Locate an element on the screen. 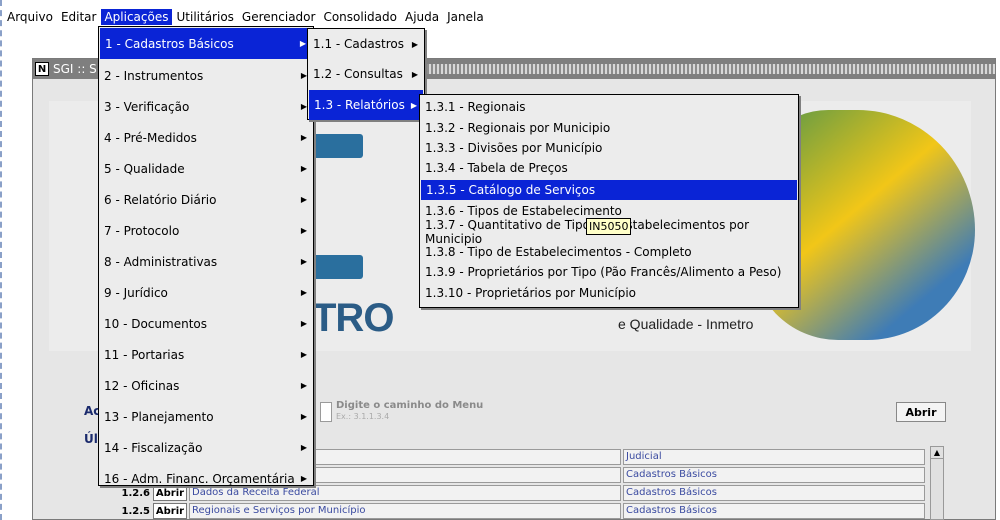 The image size is (1000, 520). menu-item-label: 10 - Documentos is located at coordinates (155, 323).